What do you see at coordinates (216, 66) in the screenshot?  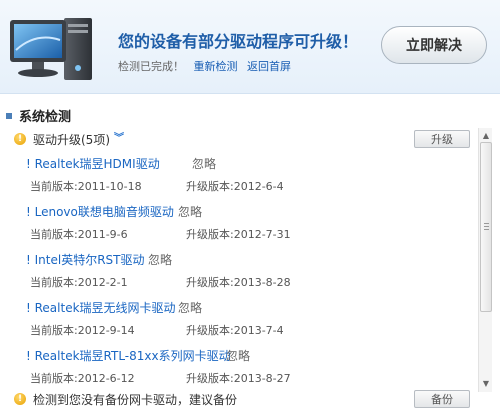 I see `rescan-link: 重新检测` at bounding box center [216, 66].